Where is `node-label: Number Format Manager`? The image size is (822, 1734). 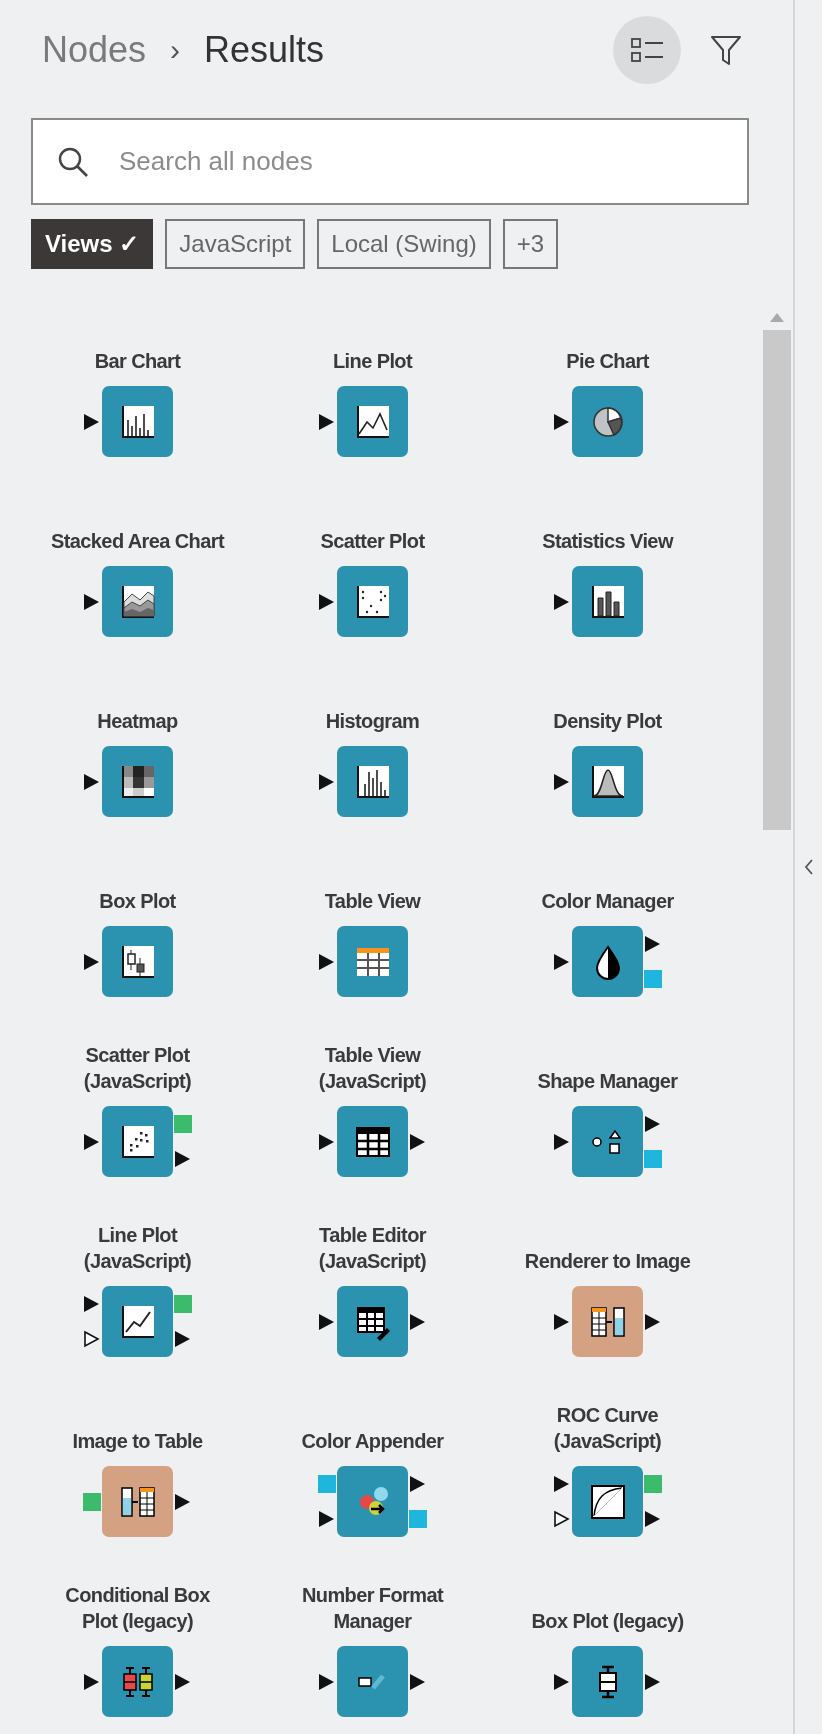 node-label: Number Format Manager is located at coordinates (372, 1608).